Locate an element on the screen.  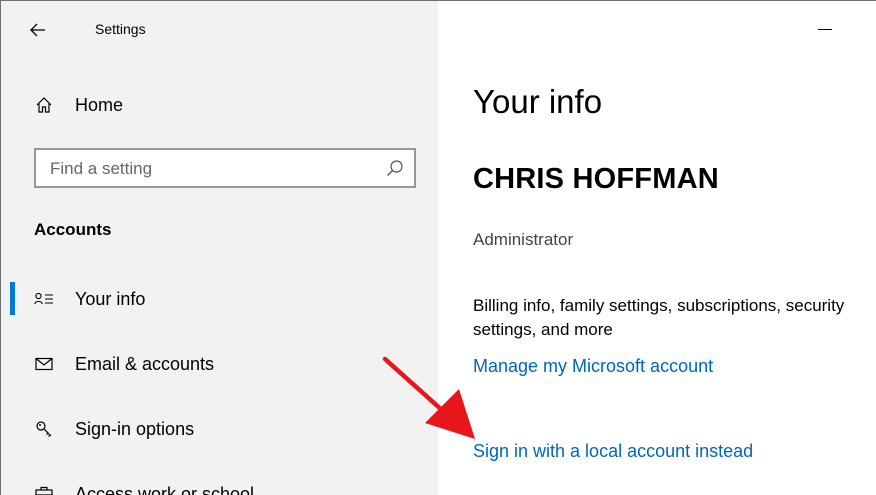
sidebar-item-access-work-school: Access work or school is located at coordinates (219, 484).